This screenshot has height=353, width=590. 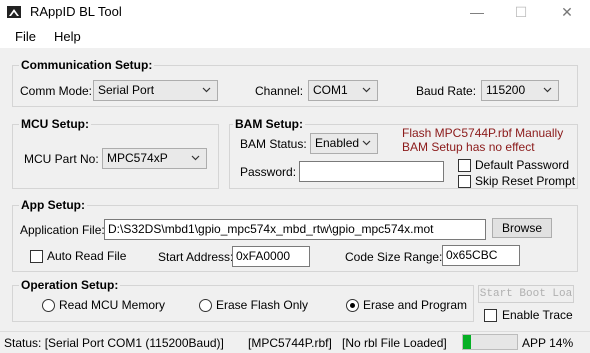 I want to click on code-size-input: 0x65CBC, so click(x=481, y=255).